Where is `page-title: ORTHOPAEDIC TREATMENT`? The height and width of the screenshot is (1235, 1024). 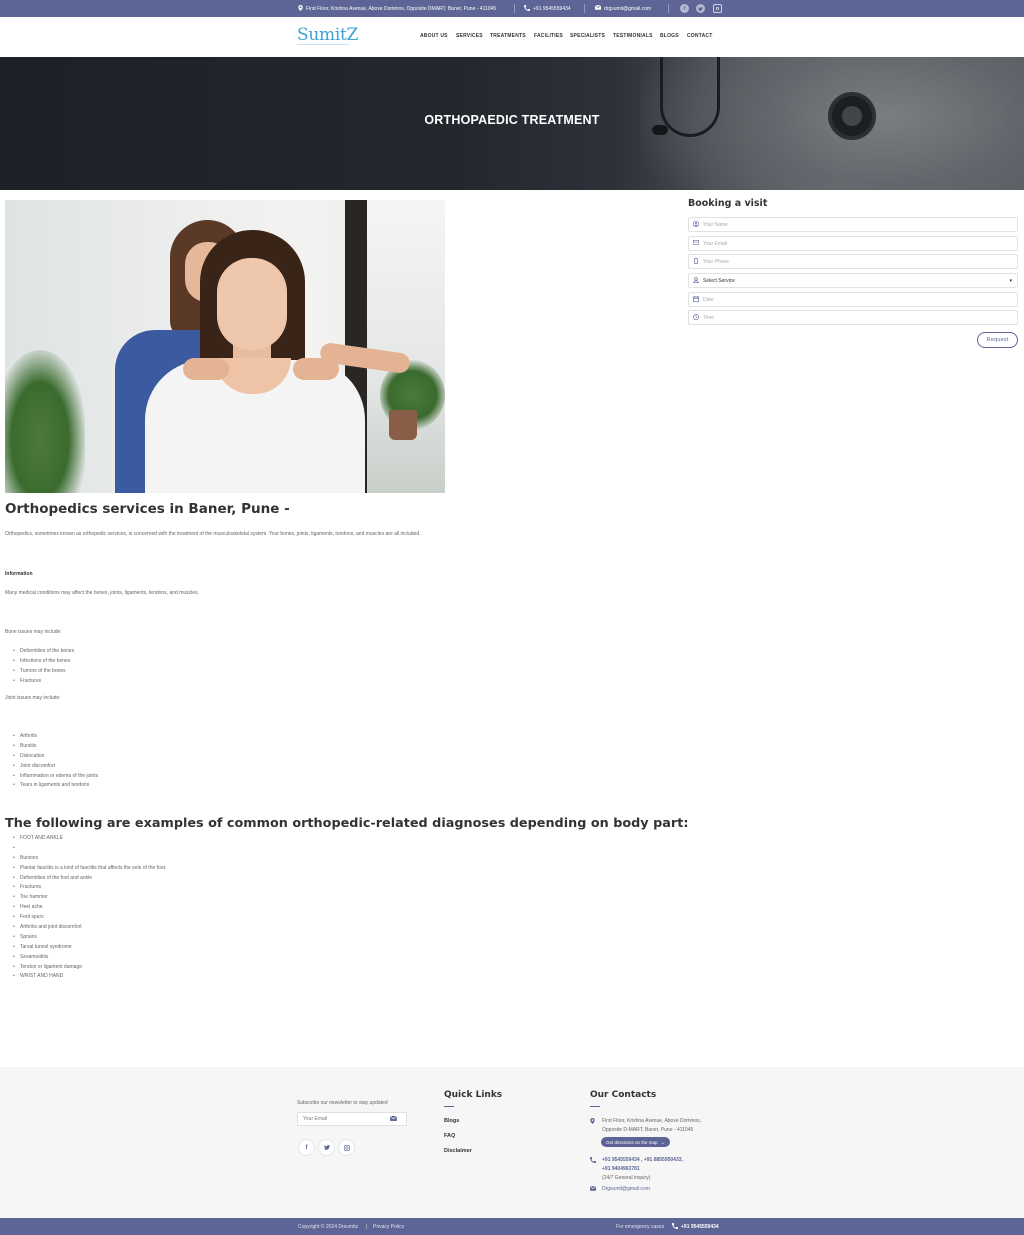 page-title: ORTHOPAEDIC TREATMENT is located at coordinates (512, 120).